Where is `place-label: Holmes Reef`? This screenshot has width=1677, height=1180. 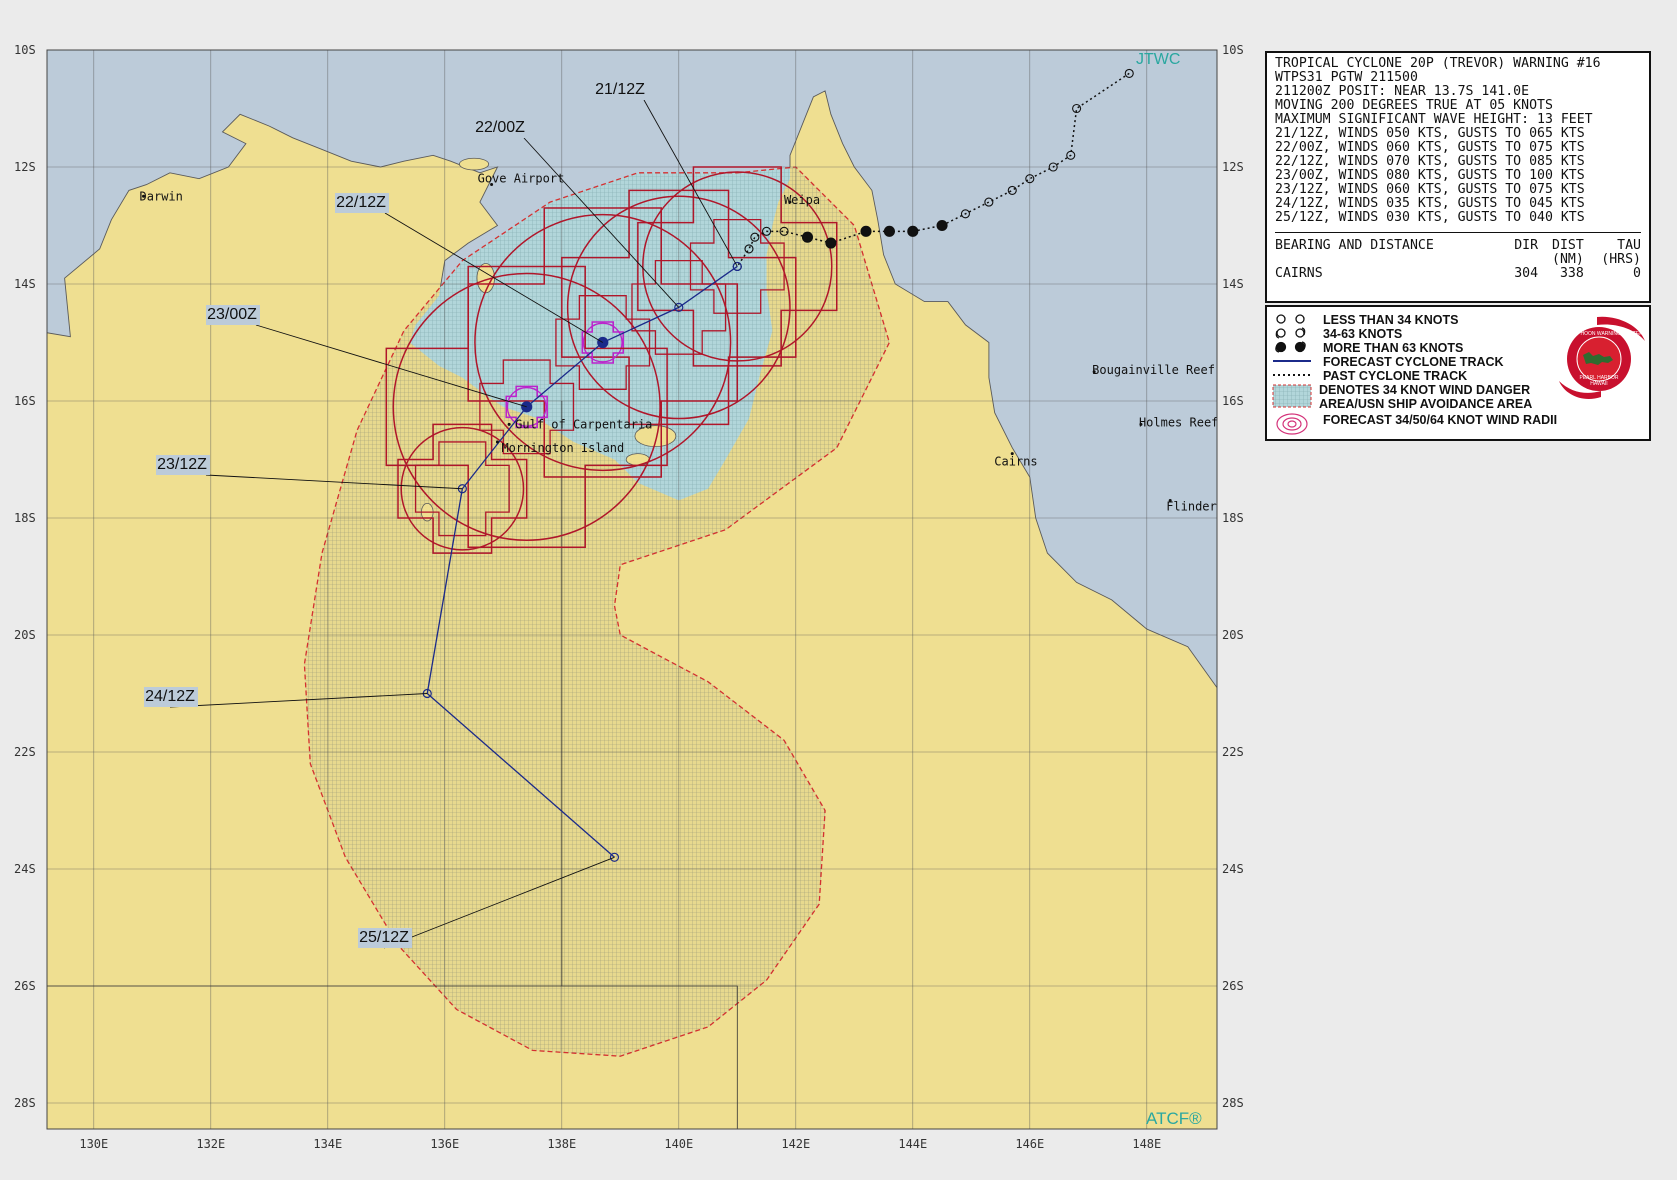 place-label: Holmes Reef is located at coordinates (1178, 422).